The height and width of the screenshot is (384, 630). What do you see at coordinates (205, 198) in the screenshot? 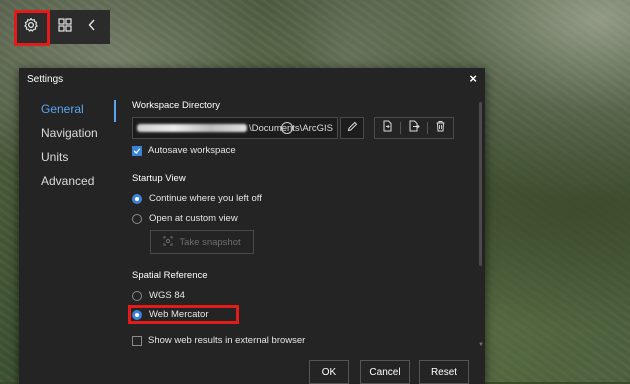
I see `continue-label: Continue where you left off` at bounding box center [205, 198].